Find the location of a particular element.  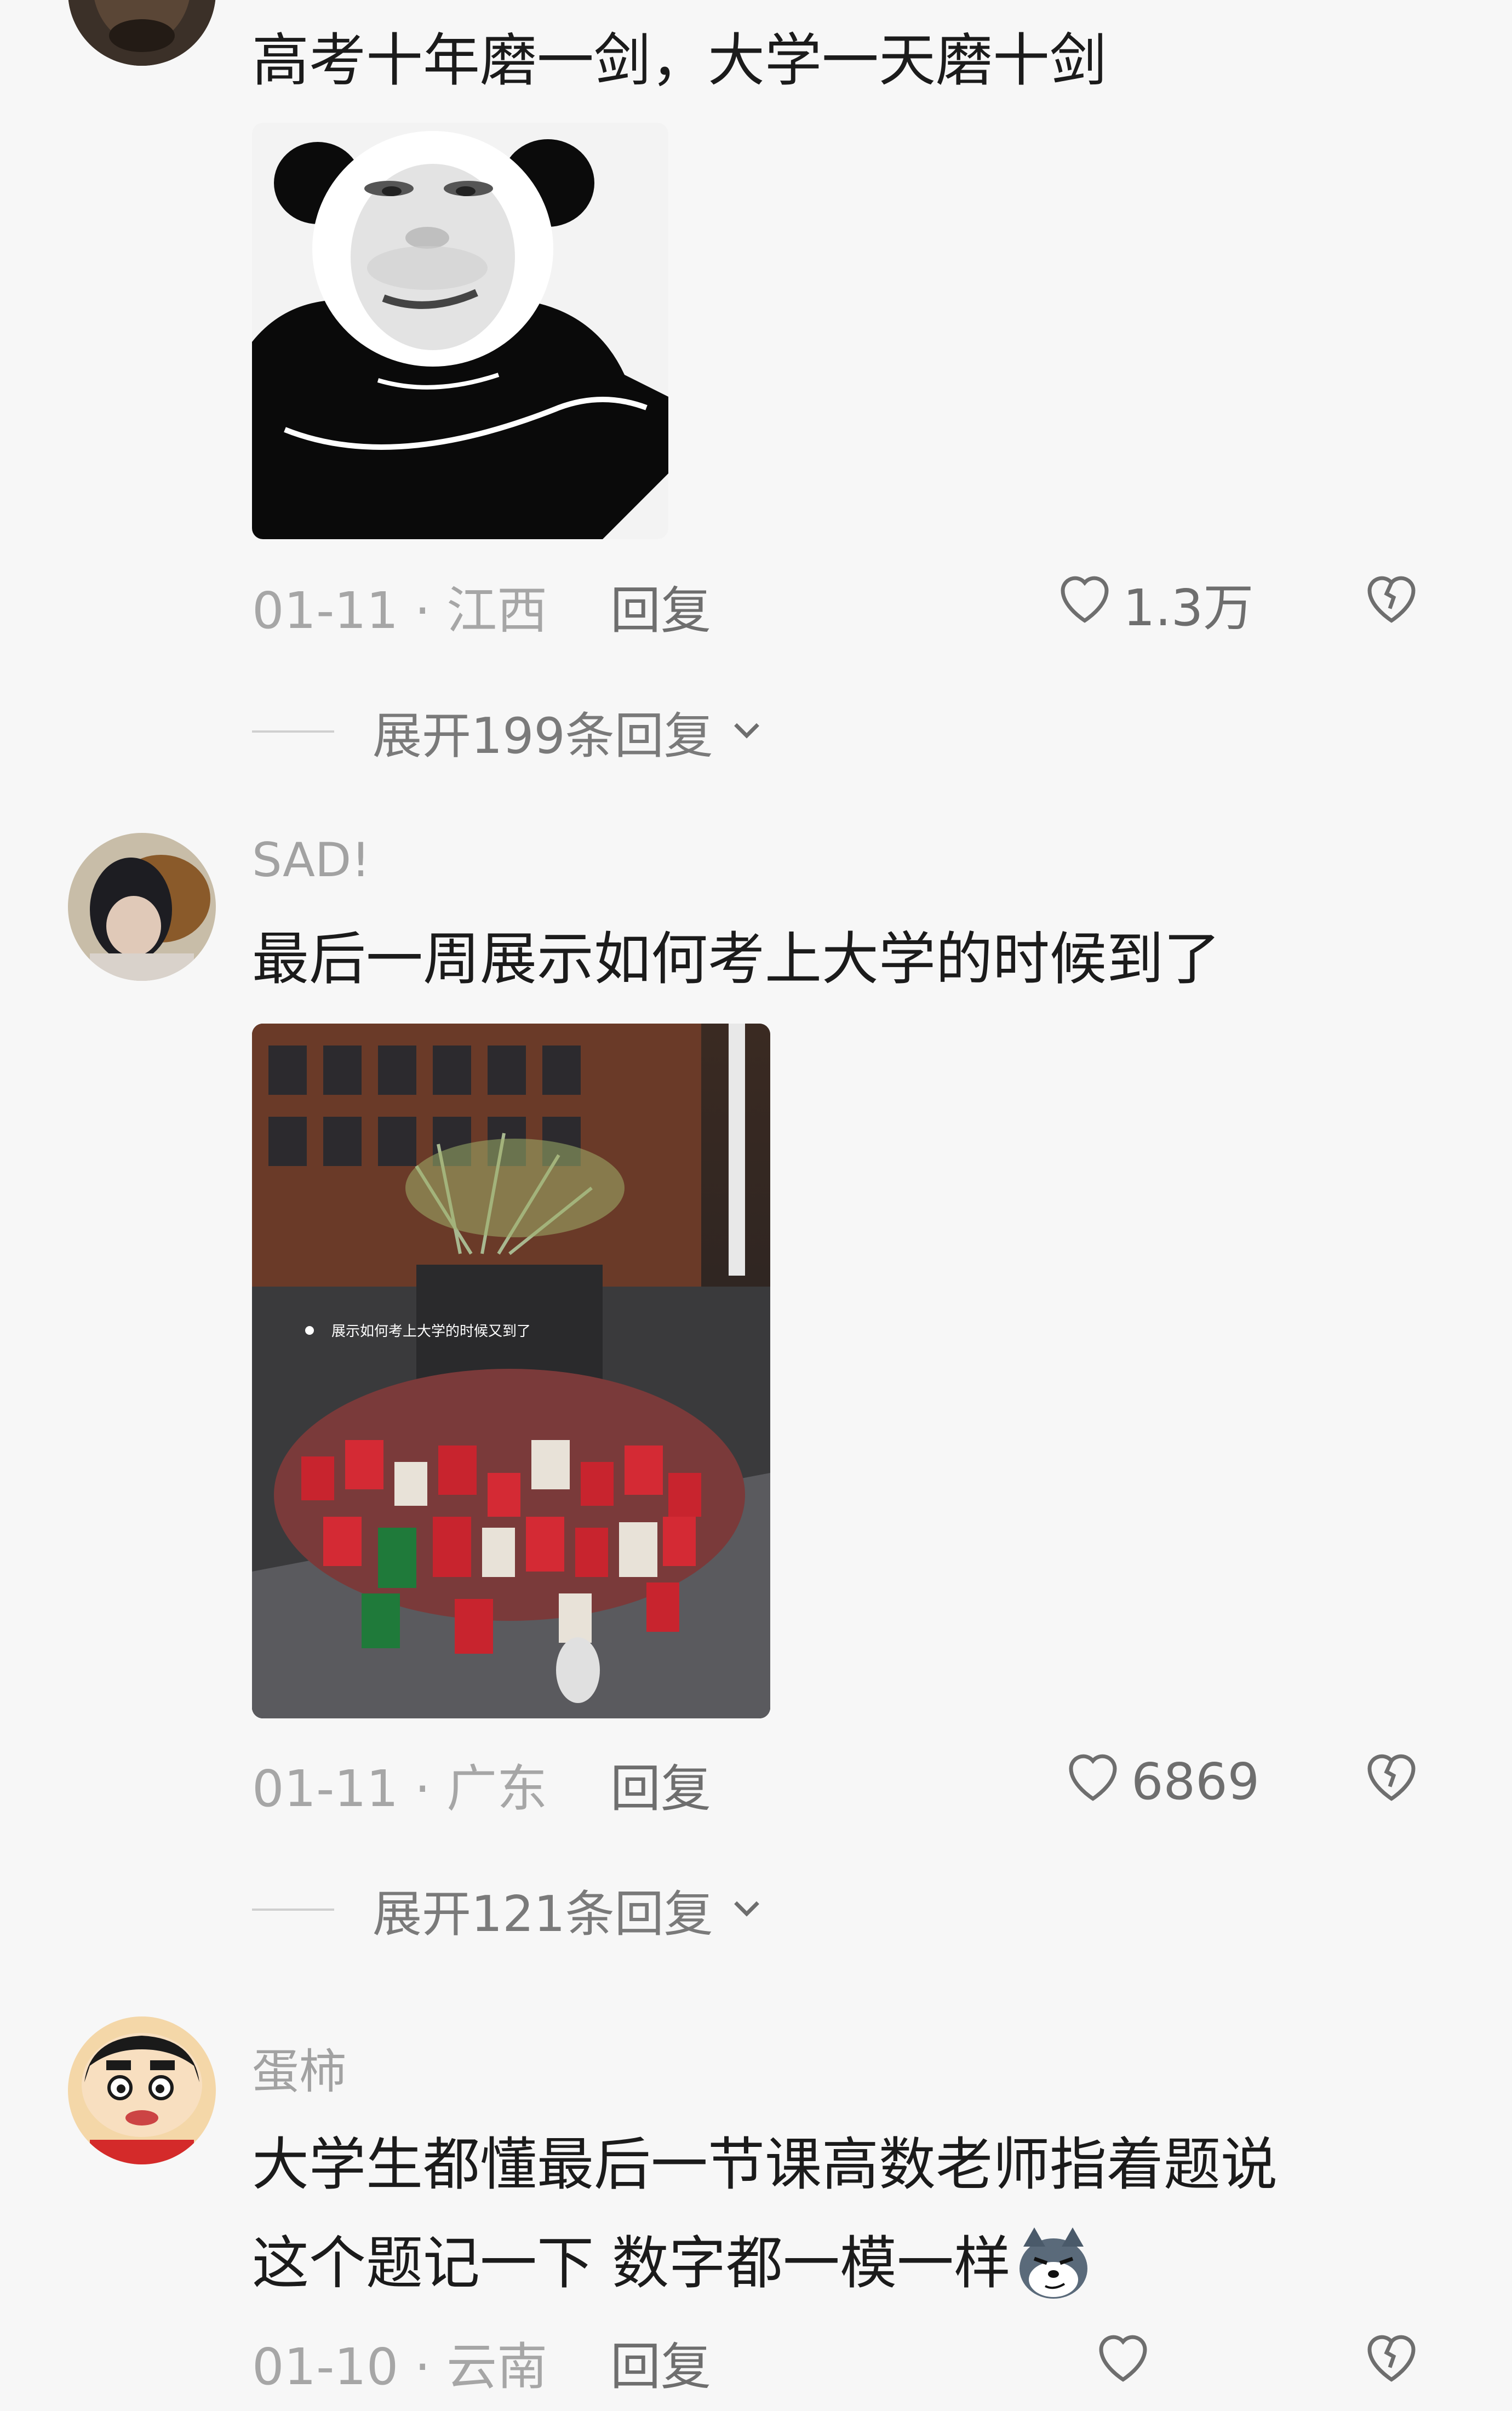

expand-replies: 展开121条回复 is located at coordinates (509, 1910).